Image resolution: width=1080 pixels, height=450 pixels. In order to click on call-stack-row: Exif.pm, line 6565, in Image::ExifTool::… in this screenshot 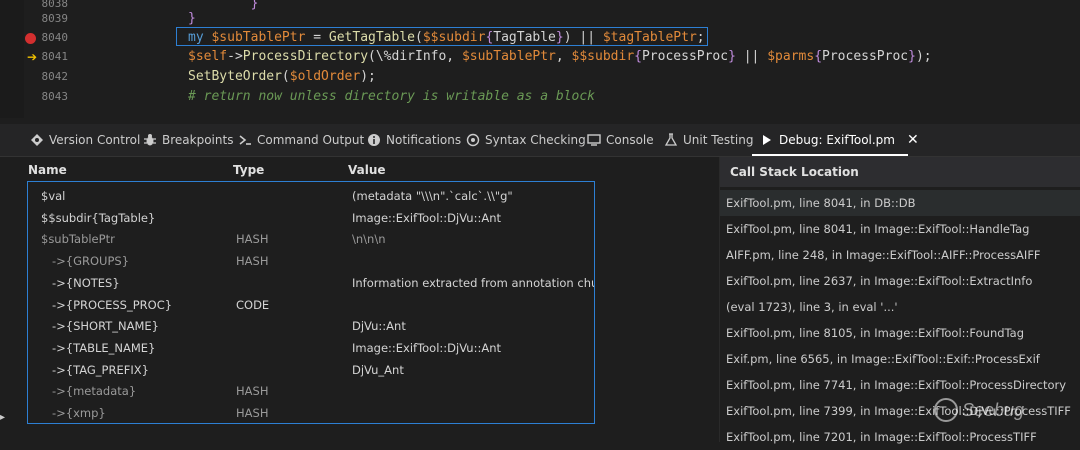, I will do `click(900, 359)`.